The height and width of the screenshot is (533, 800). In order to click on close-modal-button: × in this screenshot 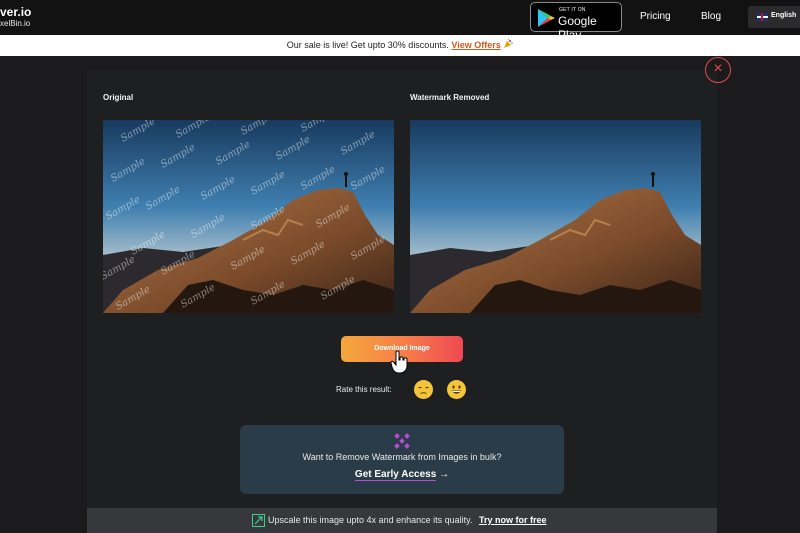, I will do `click(718, 70)`.